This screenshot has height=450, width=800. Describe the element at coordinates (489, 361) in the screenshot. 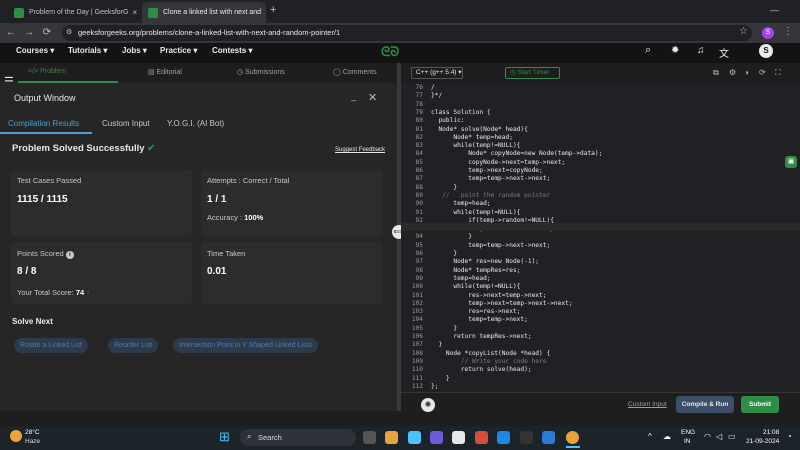

I see `code-line: // Write your code here` at that location.